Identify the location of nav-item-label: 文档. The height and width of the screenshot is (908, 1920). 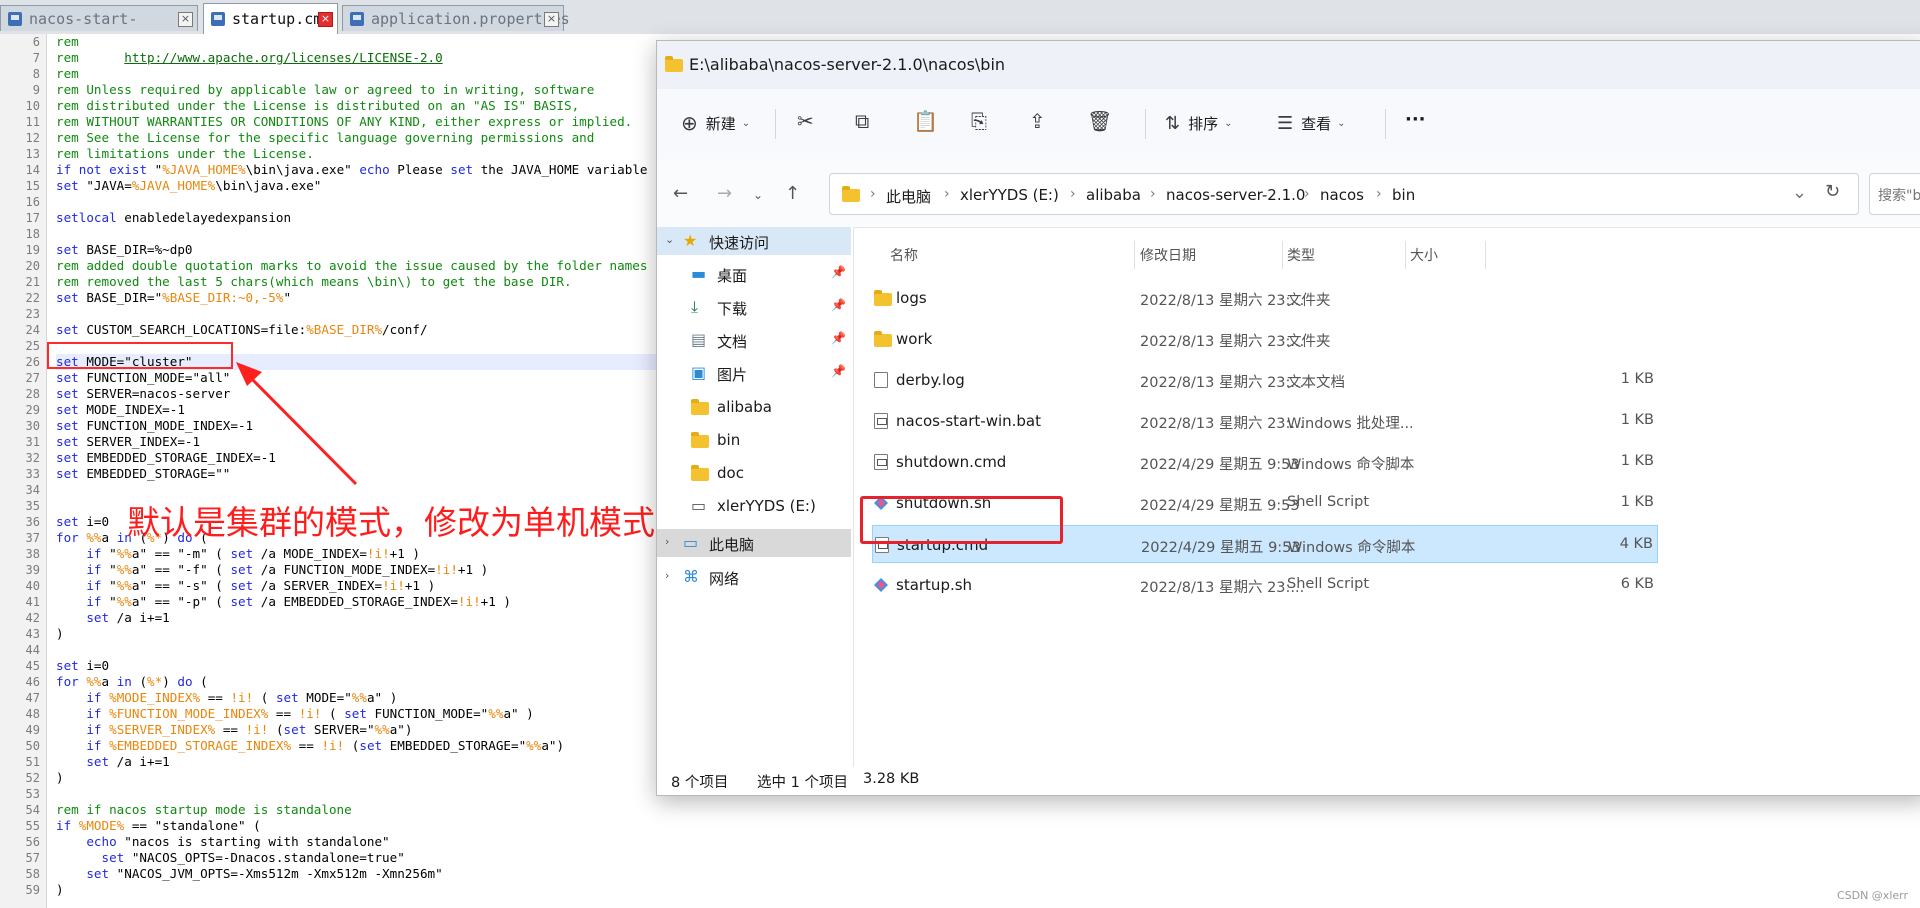
(732, 342).